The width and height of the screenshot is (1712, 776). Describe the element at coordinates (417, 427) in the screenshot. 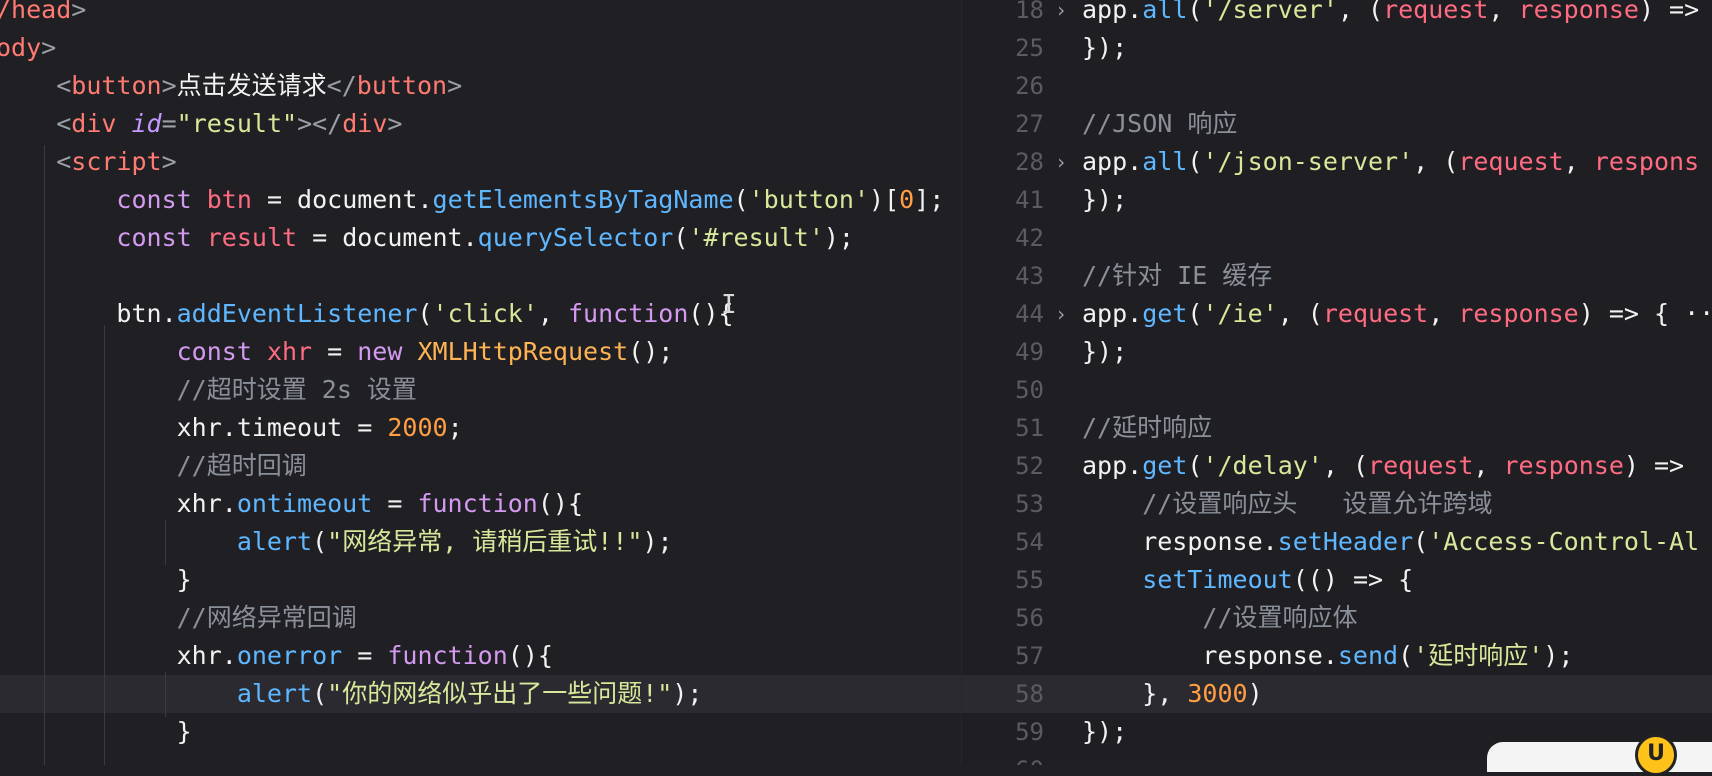

I see `code-token: 2000` at that location.